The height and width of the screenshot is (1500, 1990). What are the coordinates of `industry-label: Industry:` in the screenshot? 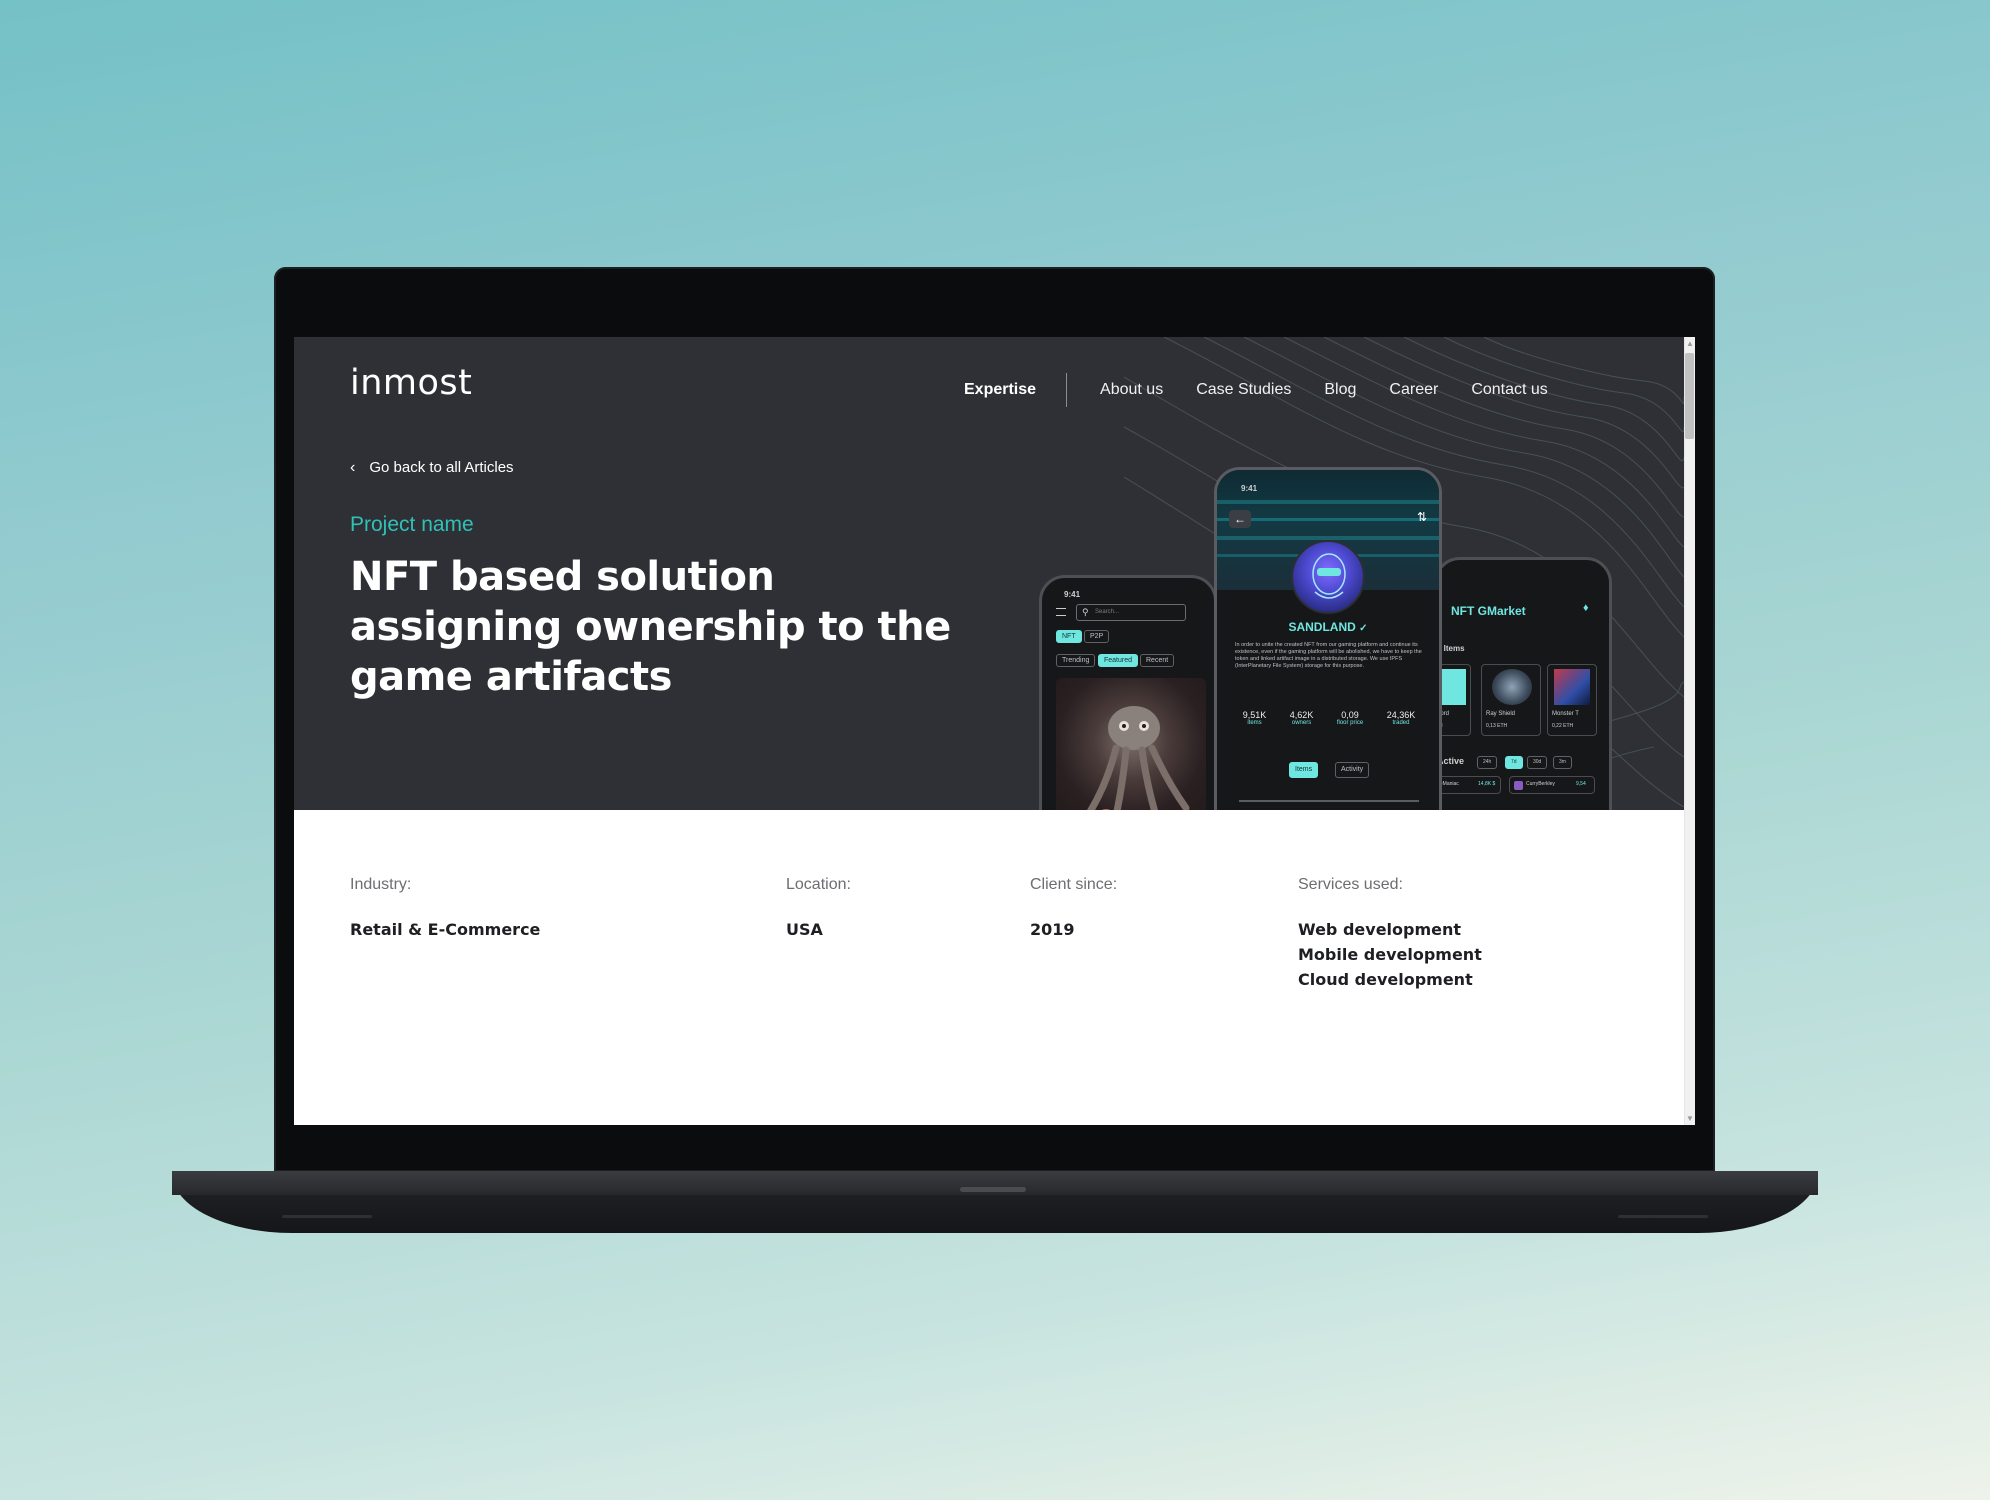 It's located at (381, 884).